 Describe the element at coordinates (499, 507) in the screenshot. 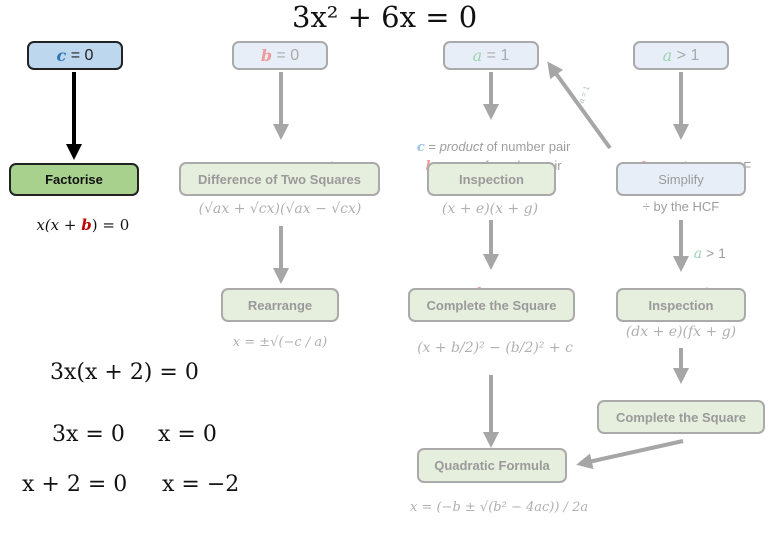

I see `formula-quadratic: x = (−b ± √(b² − 4ac)) / 2a` at that location.